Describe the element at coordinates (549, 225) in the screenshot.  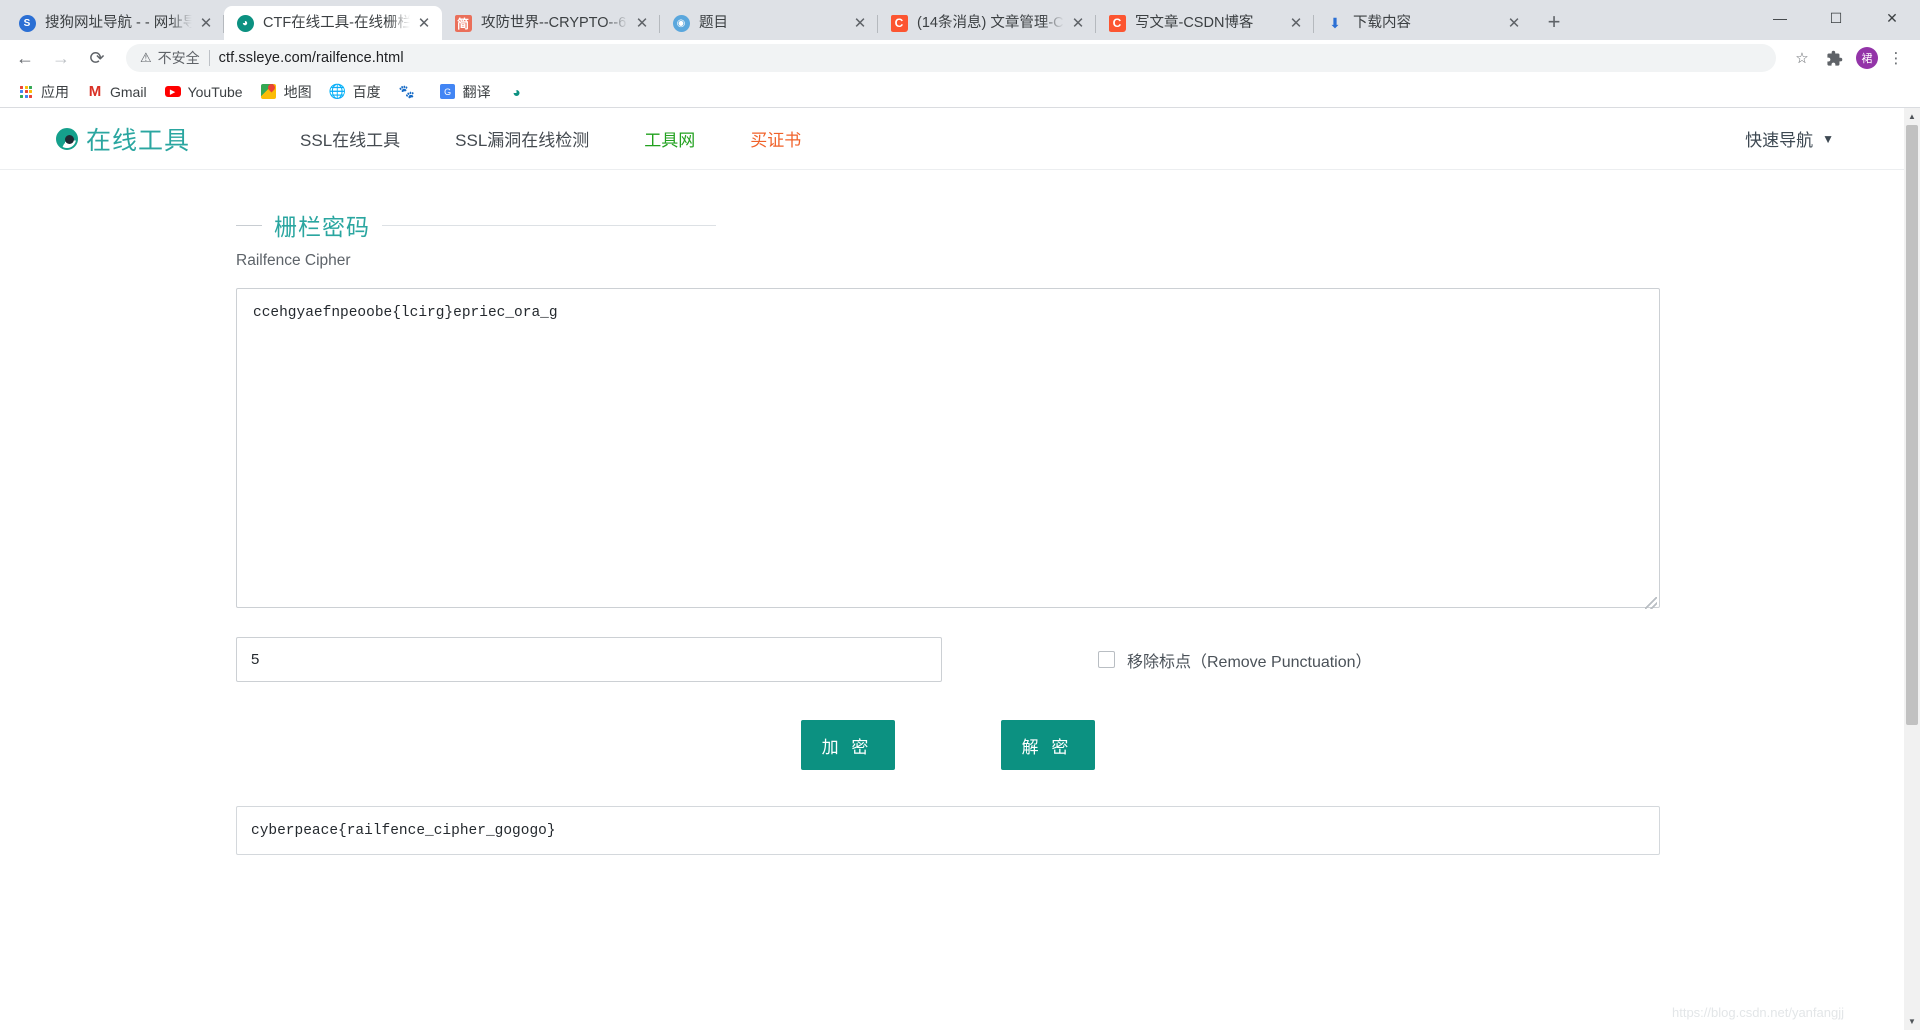
I see `title-rule` at that location.